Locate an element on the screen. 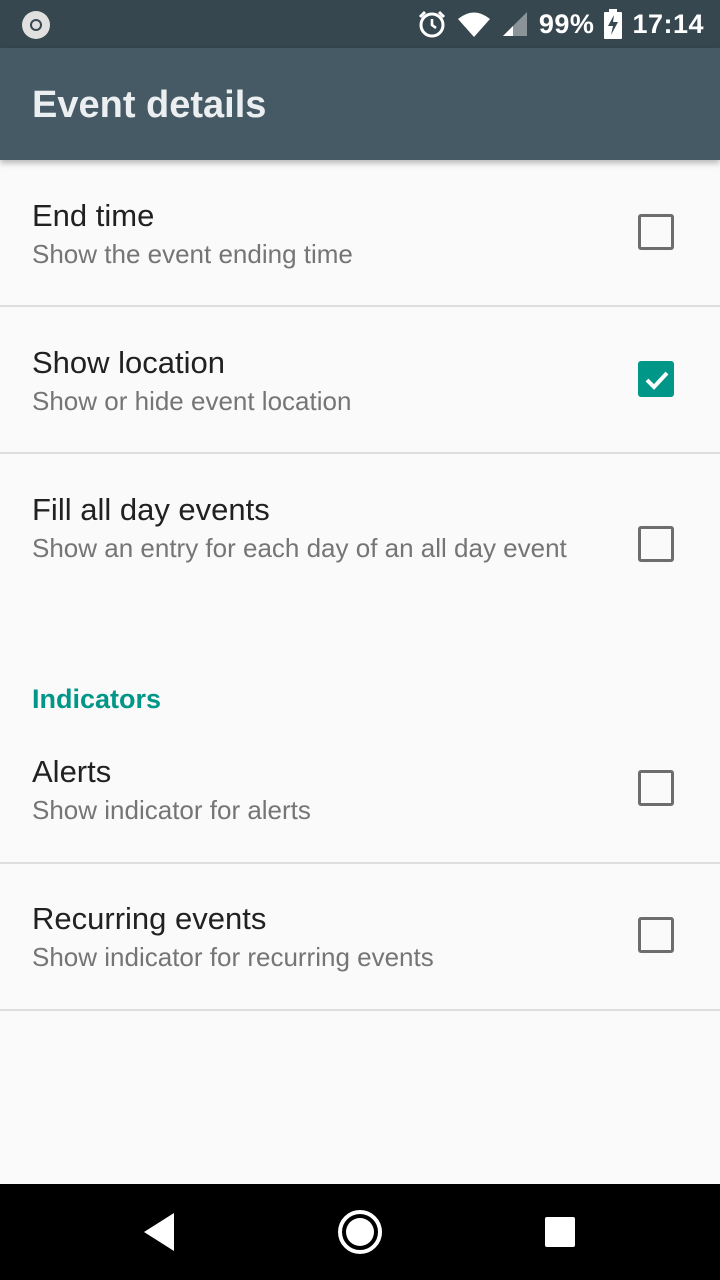 The image size is (720, 1280). home-icon is located at coordinates (360, 1232).